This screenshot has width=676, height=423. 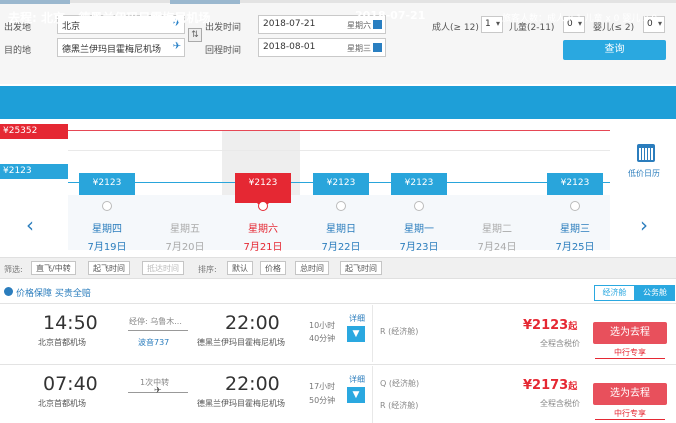 I want to click on max-price-tag: ¥25352, so click(x=34, y=131).